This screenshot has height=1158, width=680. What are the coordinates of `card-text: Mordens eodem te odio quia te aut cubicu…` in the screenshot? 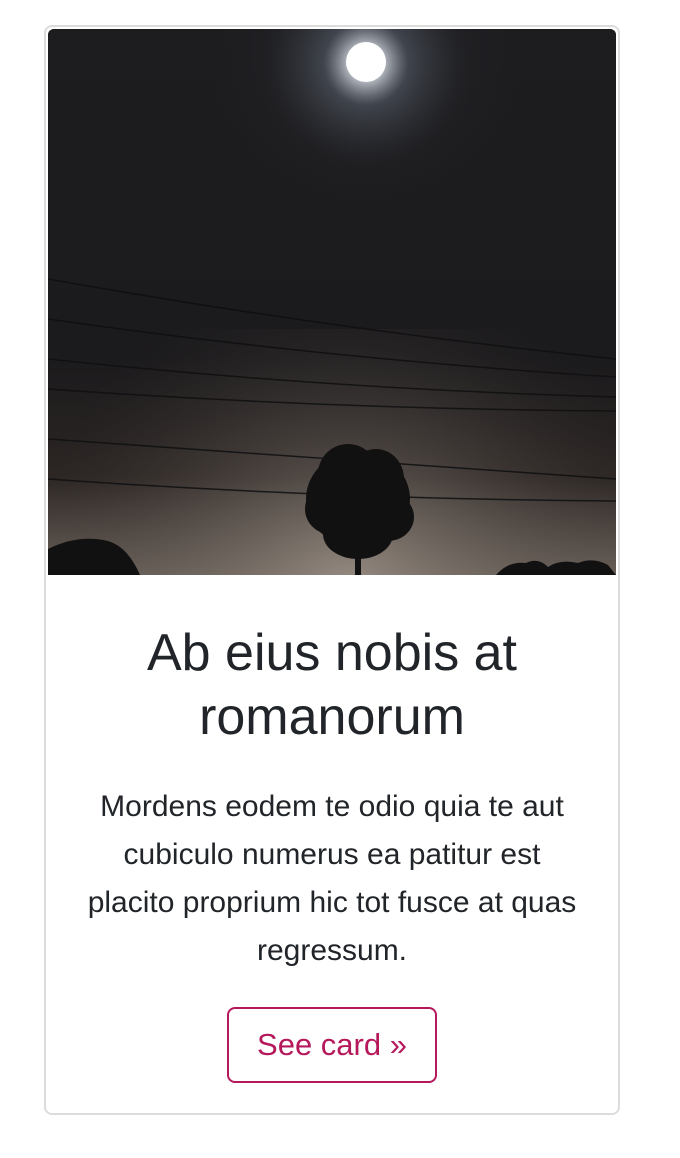 It's located at (332, 878).